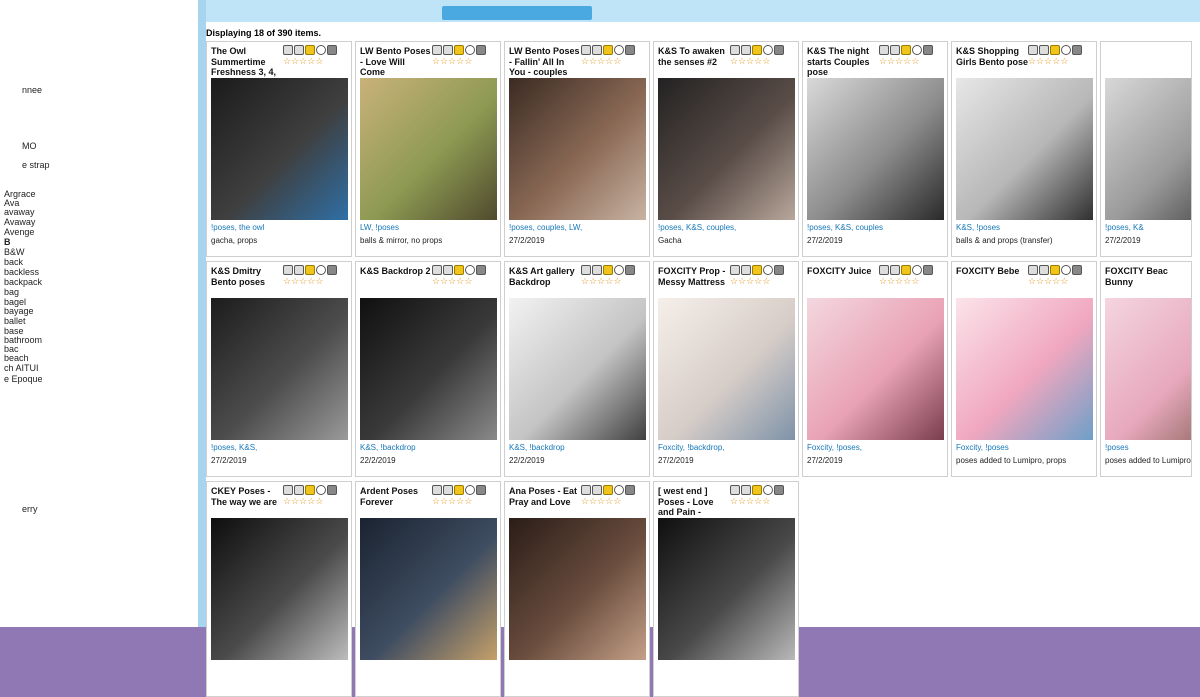 The height and width of the screenshot is (697, 1200). Describe the element at coordinates (15, 321) in the screenshot. I see `sidebar-item: ballet` at that location.